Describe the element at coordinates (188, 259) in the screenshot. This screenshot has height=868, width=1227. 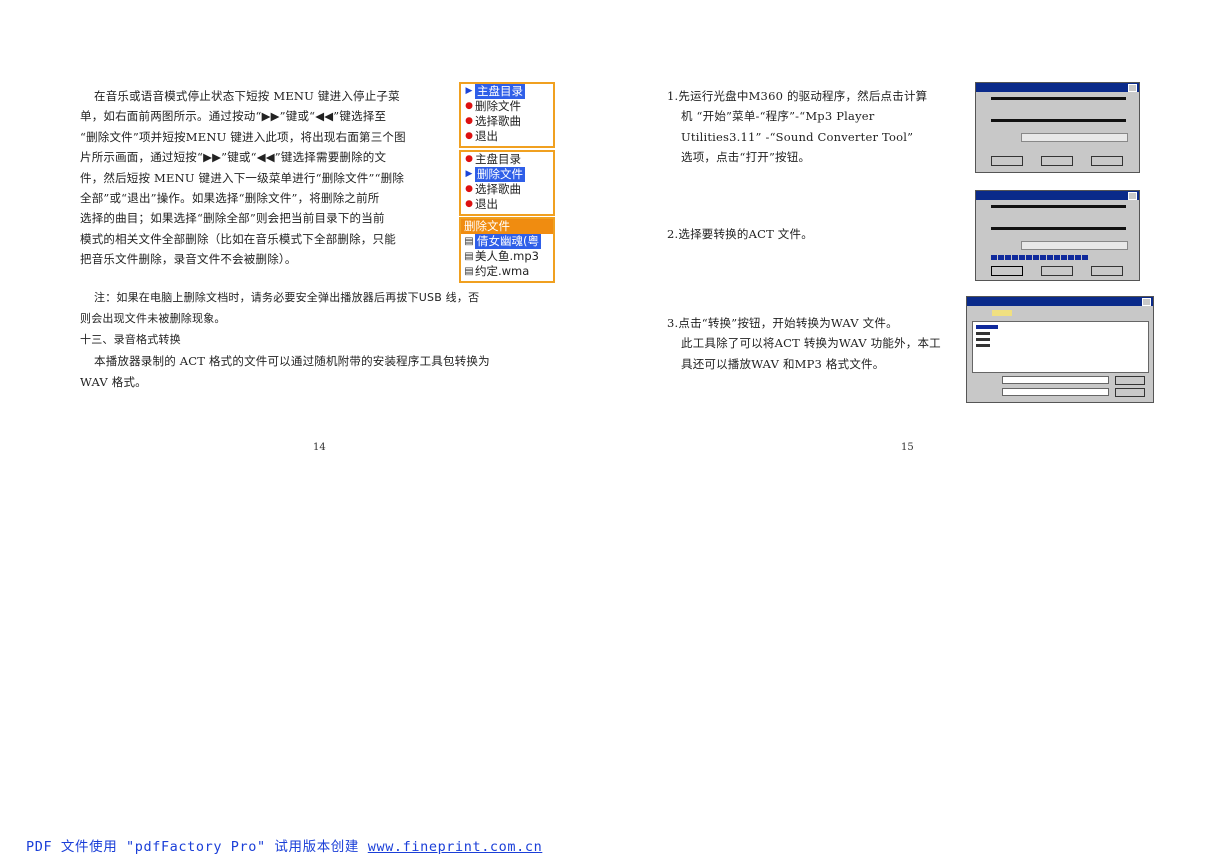
I see `text-line: 把音乐文件删除，录音文件不会被删除）。` at that location.